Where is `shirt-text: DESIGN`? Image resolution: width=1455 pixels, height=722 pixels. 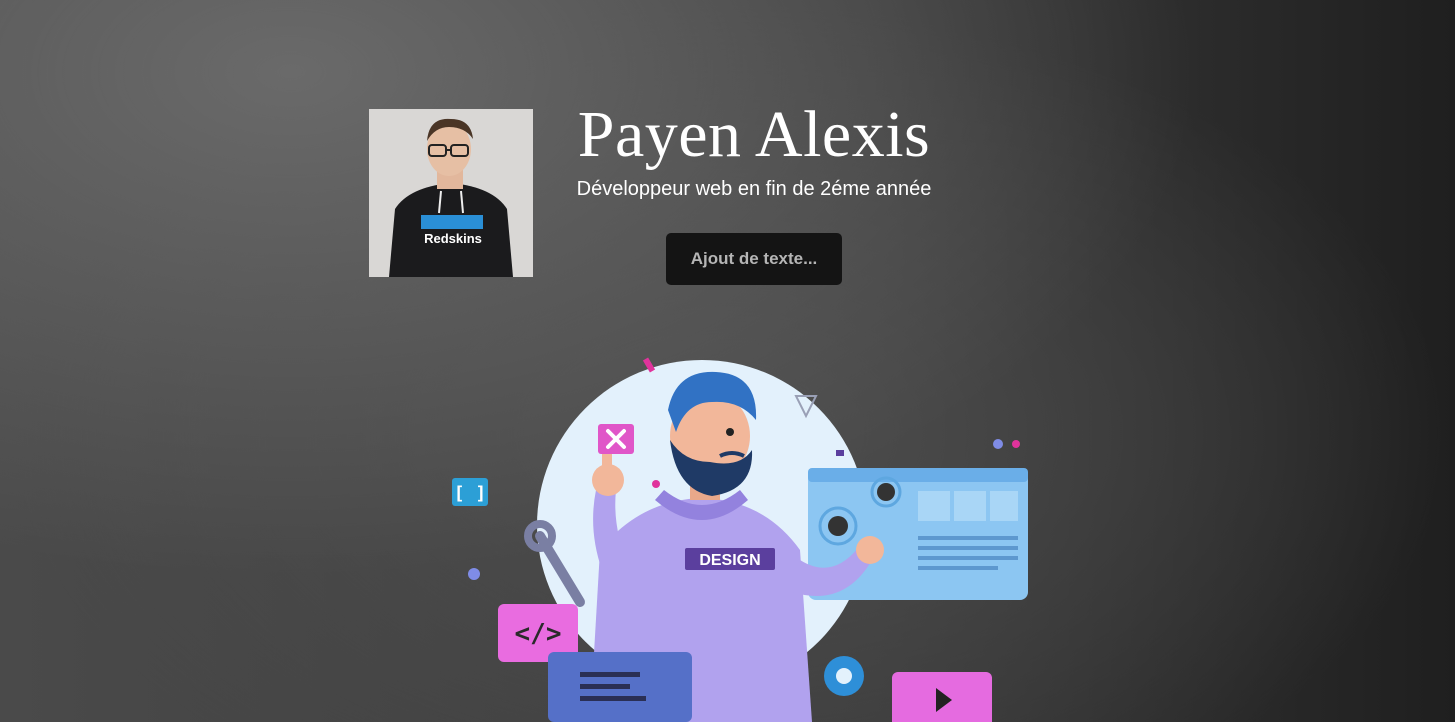
shirt-text: DESIGN is located at coordinates (729, 560).